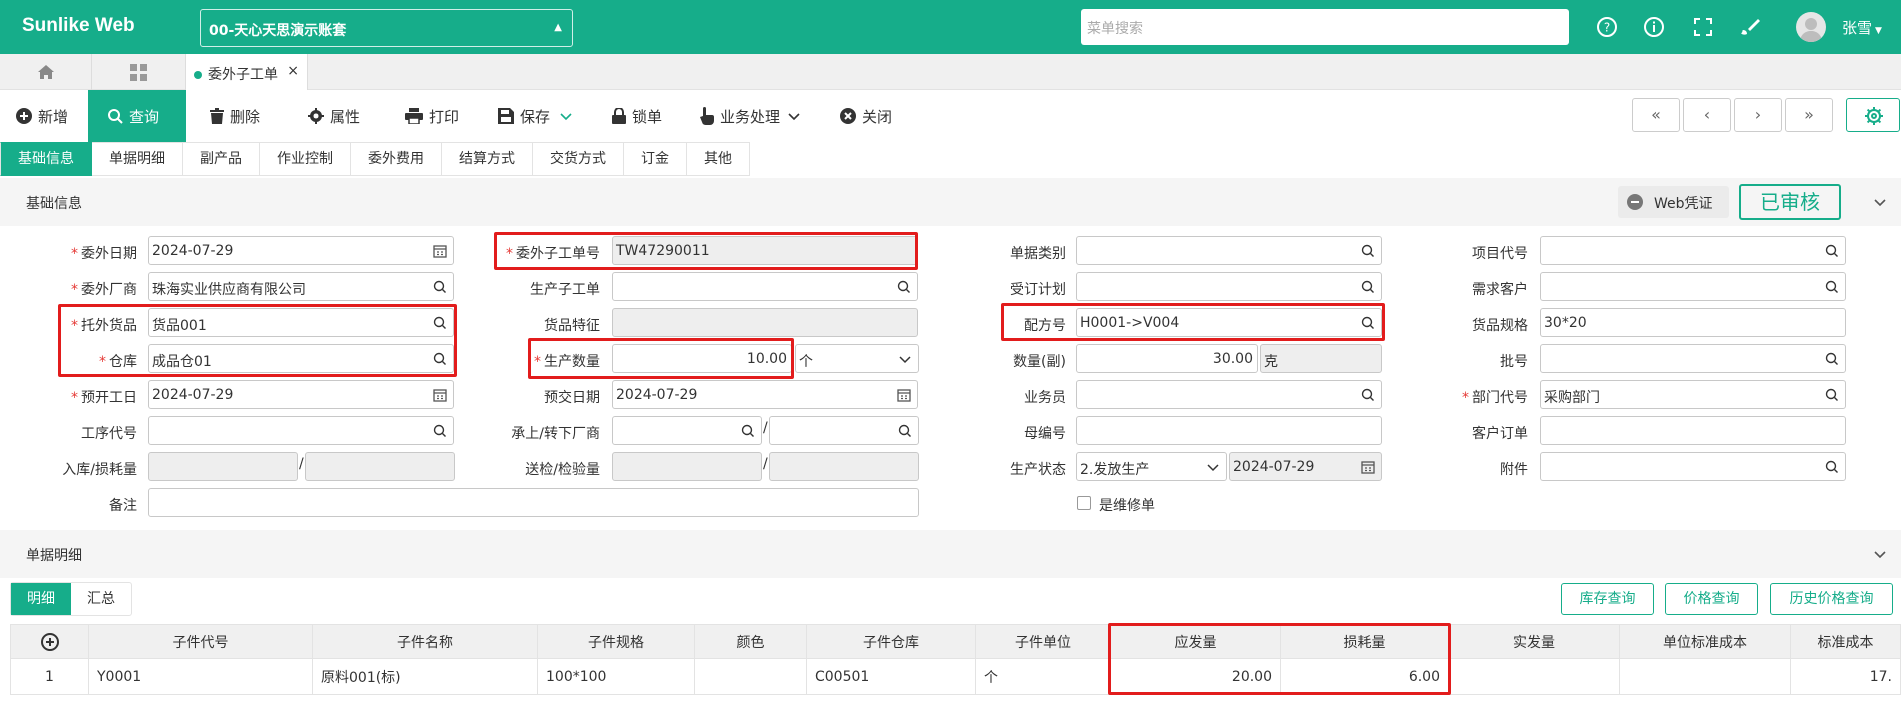  Describe the element at coordinates (301, 394) in the screenshot. I see `plan-start-field: 2024-07-29` at that location.